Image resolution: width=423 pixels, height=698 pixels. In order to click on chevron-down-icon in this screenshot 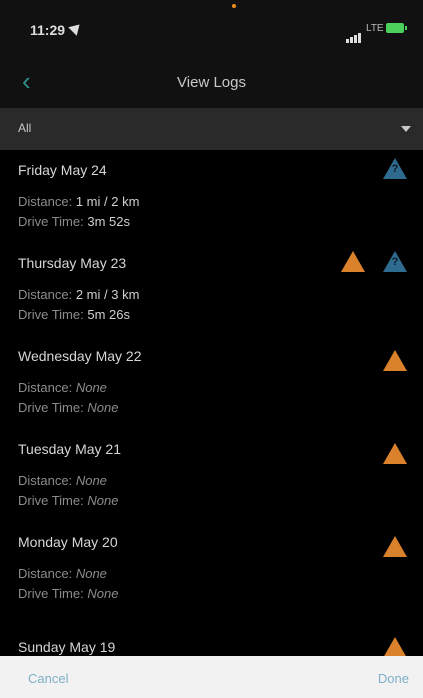, I will do `click(406, 129)`.